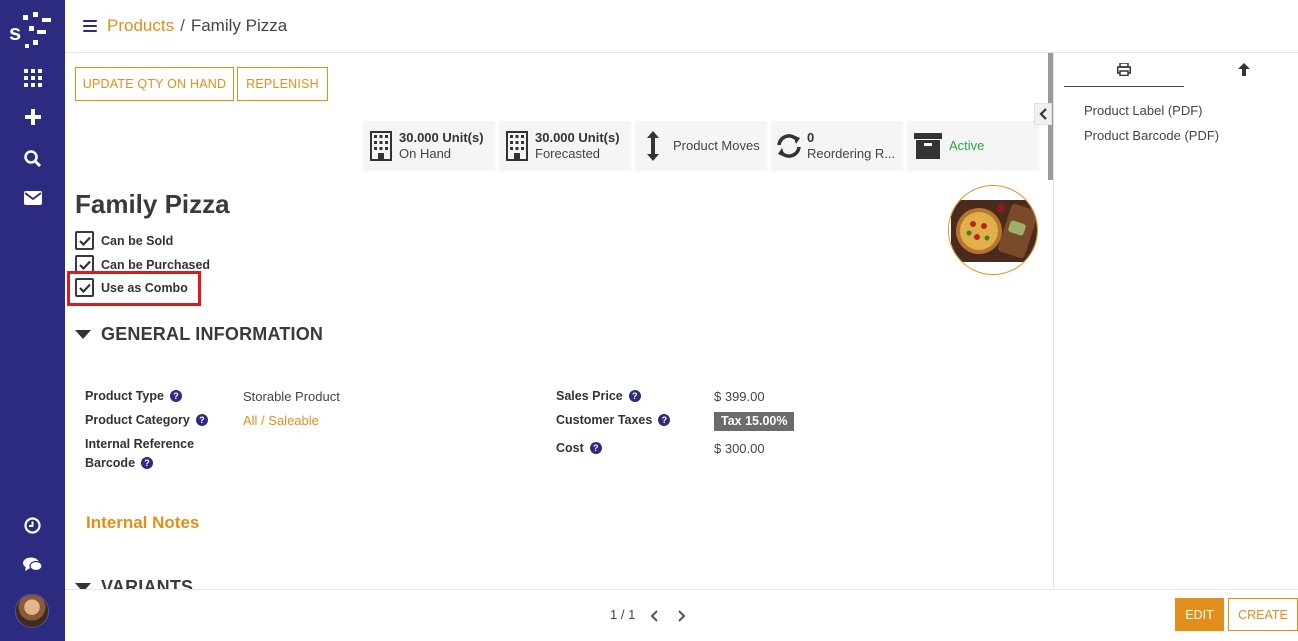 This screenshot has height=641, width=1298. I want to click on checkmark-icon, so click(84, 240).